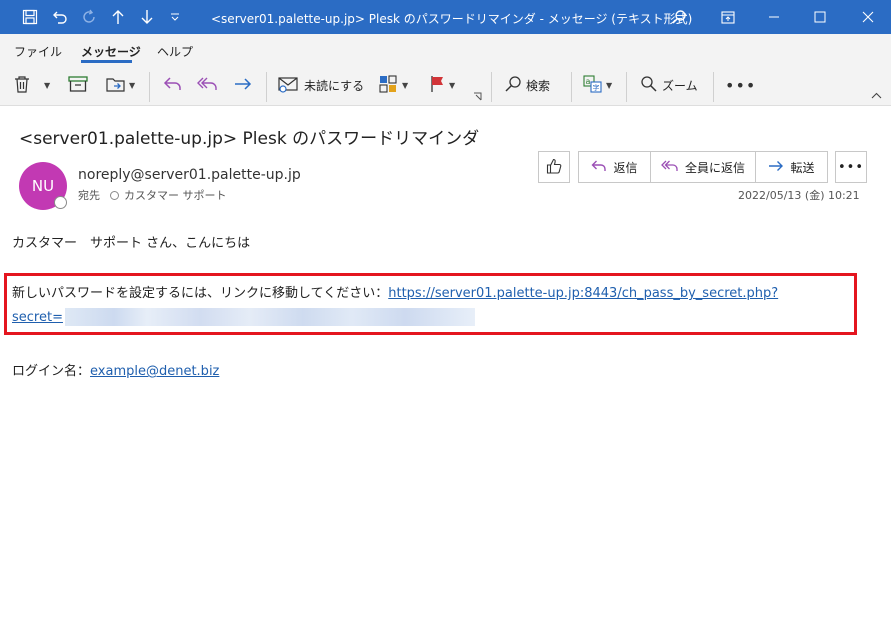 Image resolution: width=891 pixels, height=618 pixels. Describe the element at coordinates (89, 195) in the screenshot. I see `to-label: 宛先` at that location.